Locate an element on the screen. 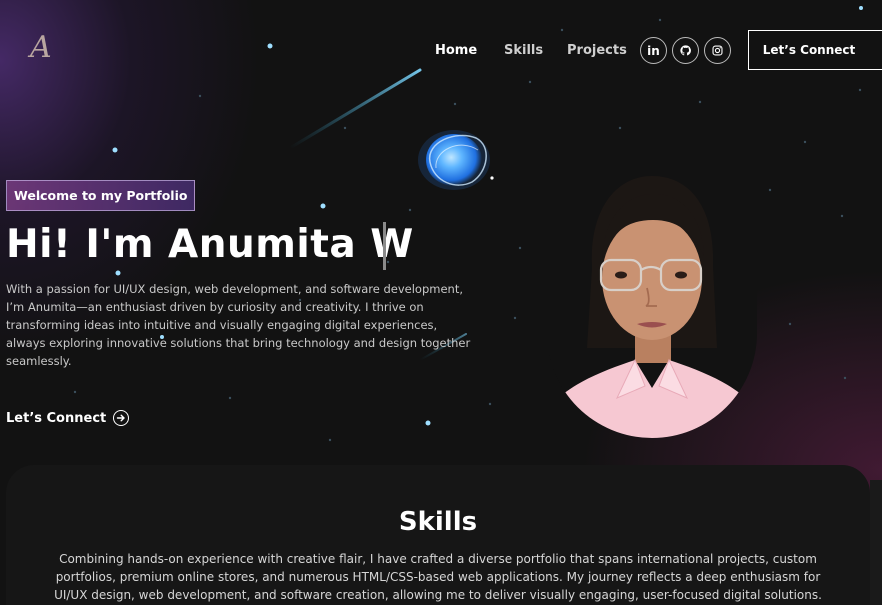 The image size is (882, 605). glowing-orb-graphic is located at coordinates (456, 160).